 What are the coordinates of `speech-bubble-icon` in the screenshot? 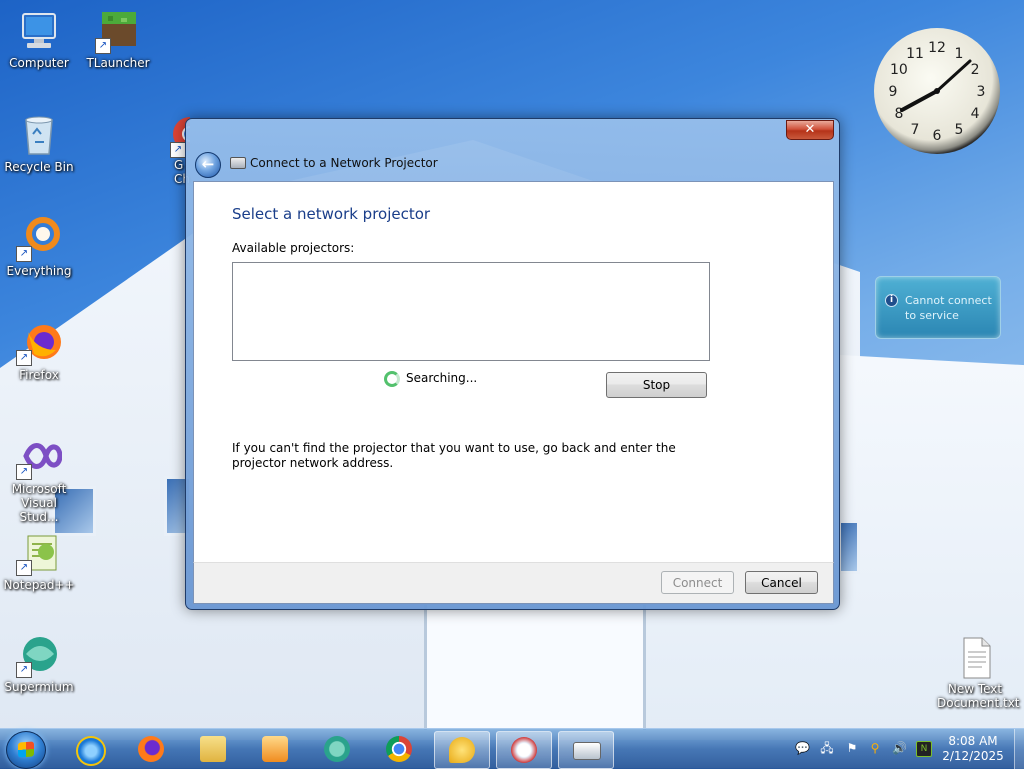 It's located at (462, 750).